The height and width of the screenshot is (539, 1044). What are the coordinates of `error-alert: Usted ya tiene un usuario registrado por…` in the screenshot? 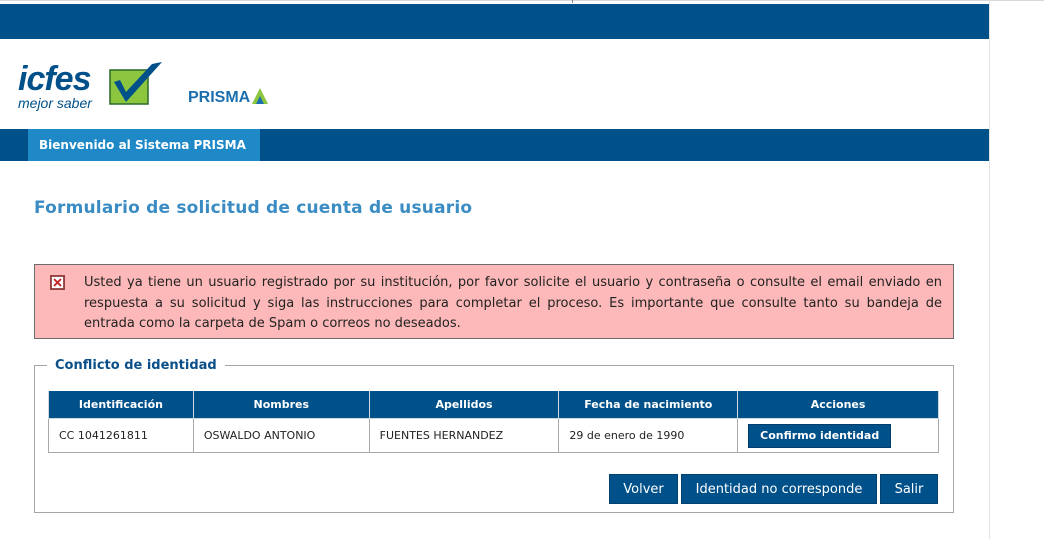 It's located at (494, 301).